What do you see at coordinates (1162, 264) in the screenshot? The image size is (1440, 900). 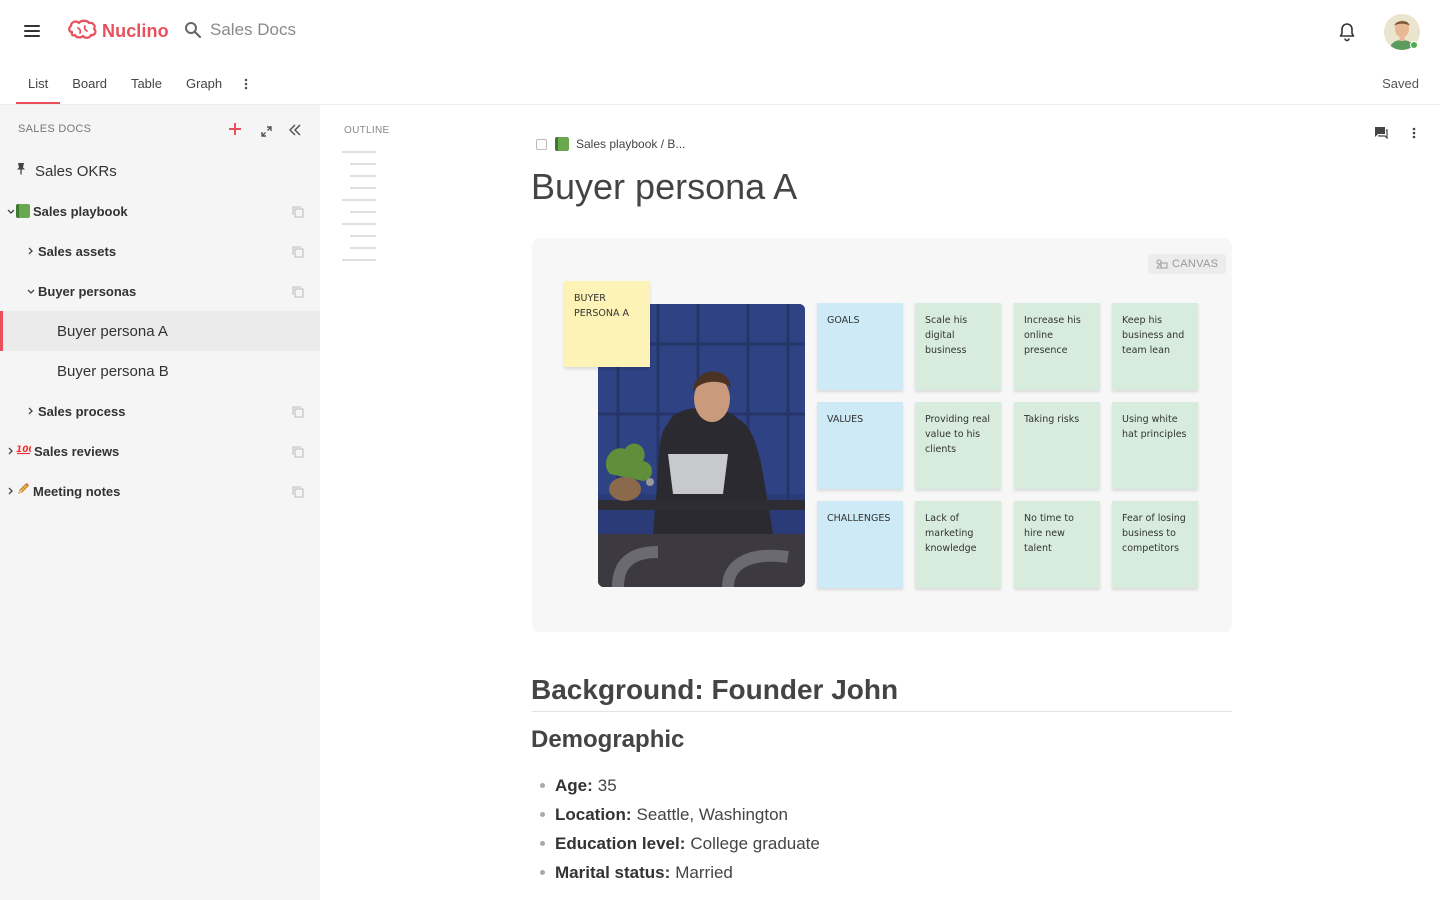 I see `canvas-icon` at bounding box center [1162, 264].